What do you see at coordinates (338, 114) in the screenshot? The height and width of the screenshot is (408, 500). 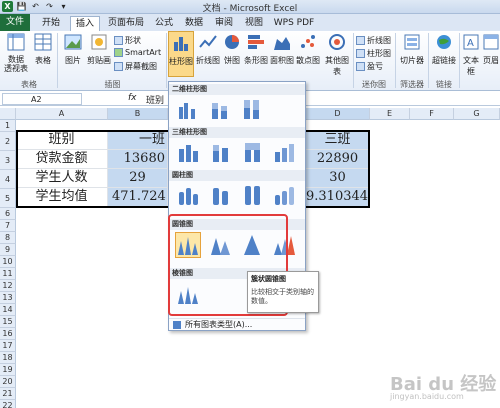 I see `column-header: D` at bounding box center [338, 114].